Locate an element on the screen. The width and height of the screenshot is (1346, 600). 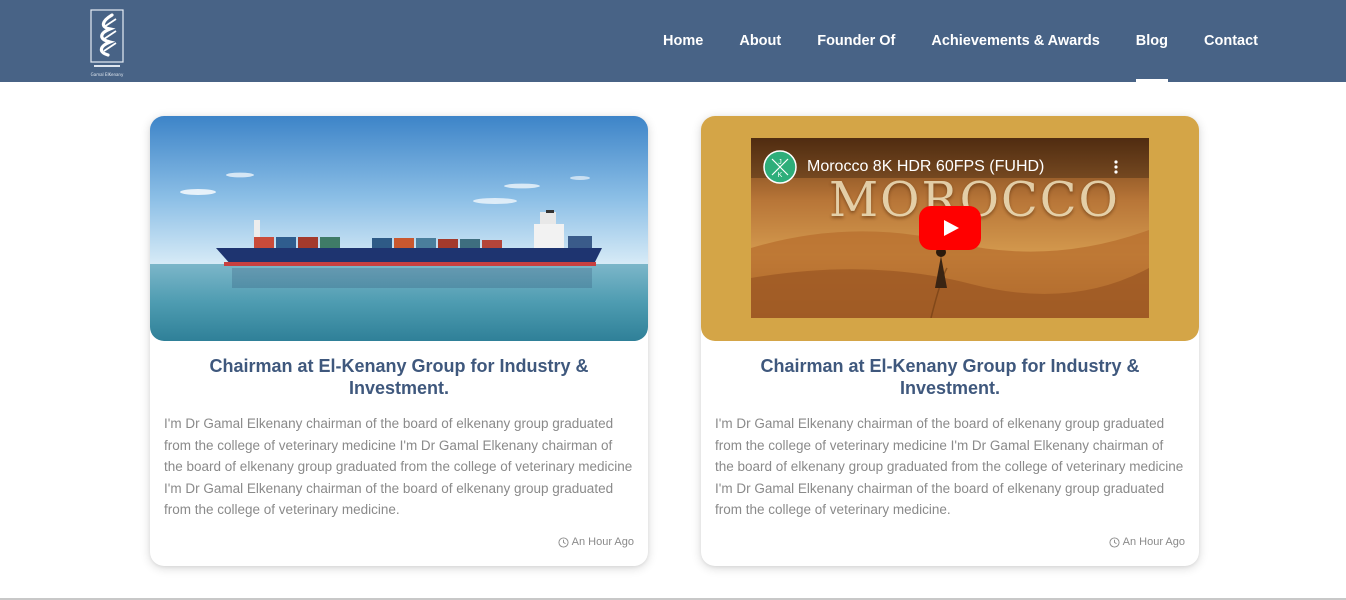
nav-founder-of: Founder Of is located at coordinates (856, 41).